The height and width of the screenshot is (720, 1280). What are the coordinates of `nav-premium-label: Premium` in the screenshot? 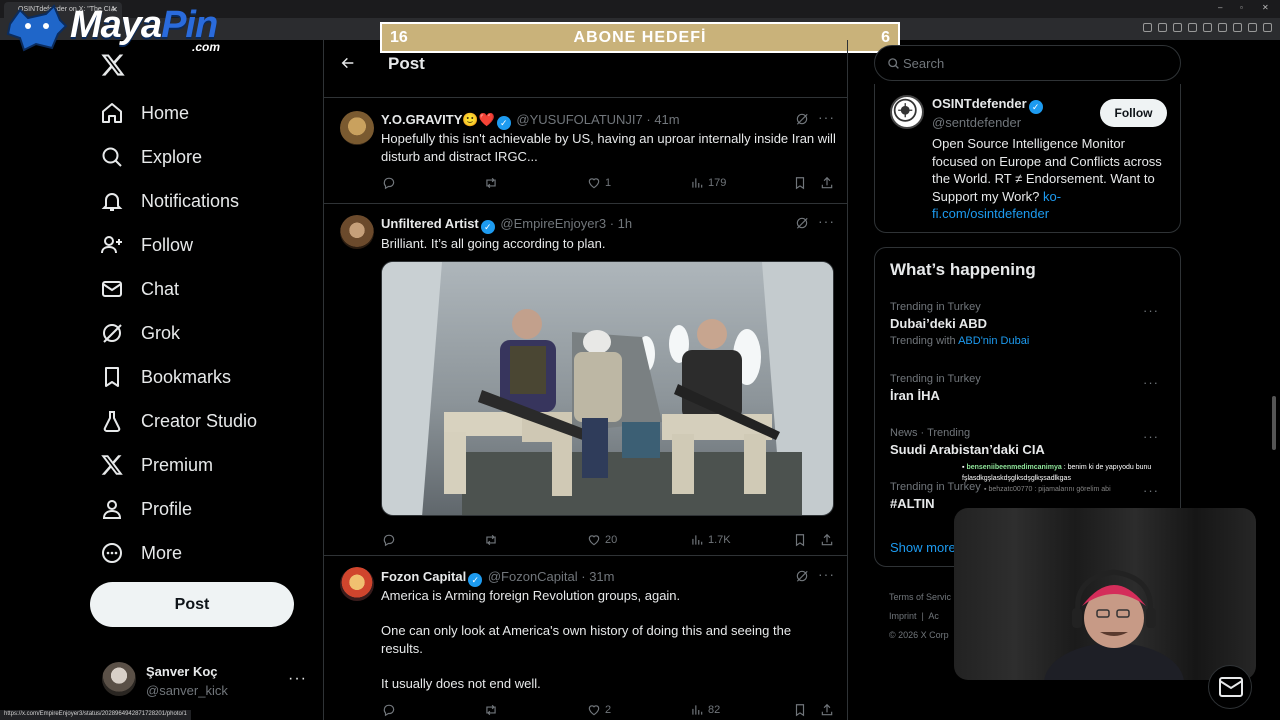 It's located at (177, 464).